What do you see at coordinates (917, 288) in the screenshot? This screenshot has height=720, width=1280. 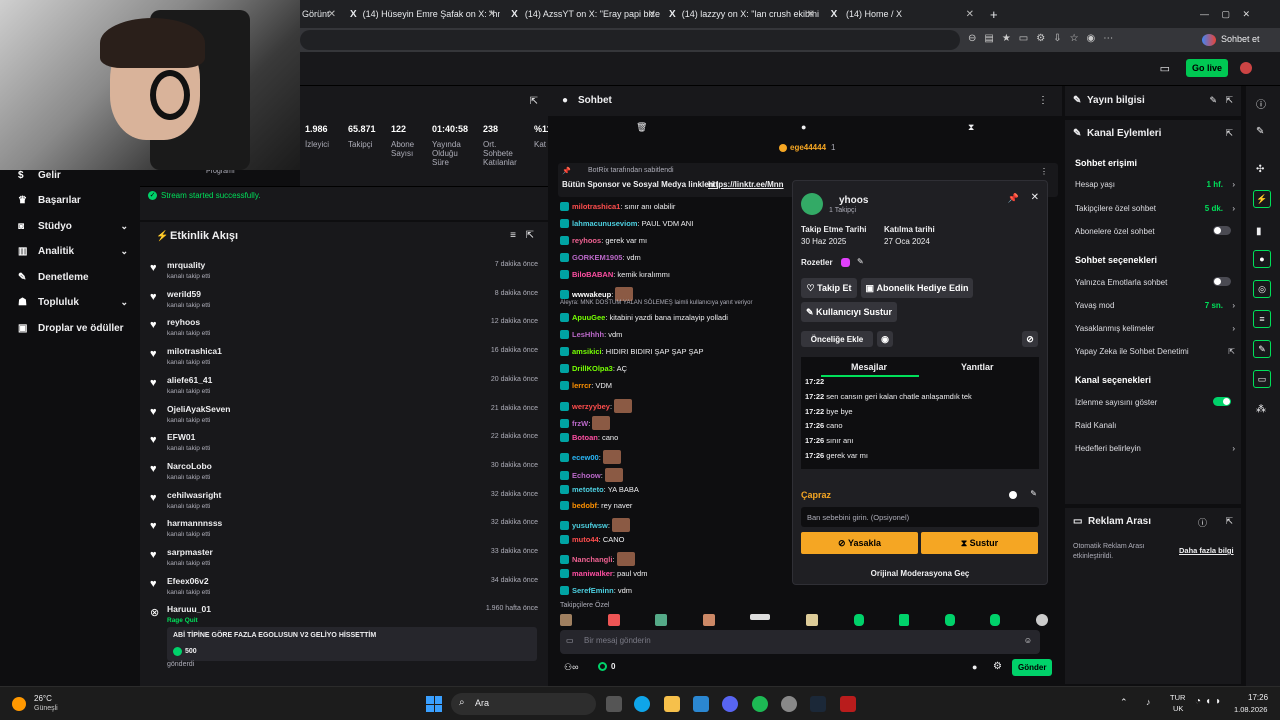 I see `gift-sub-button: ▣ Abonelik Hediye Edin` at bounding box center [917, 288].